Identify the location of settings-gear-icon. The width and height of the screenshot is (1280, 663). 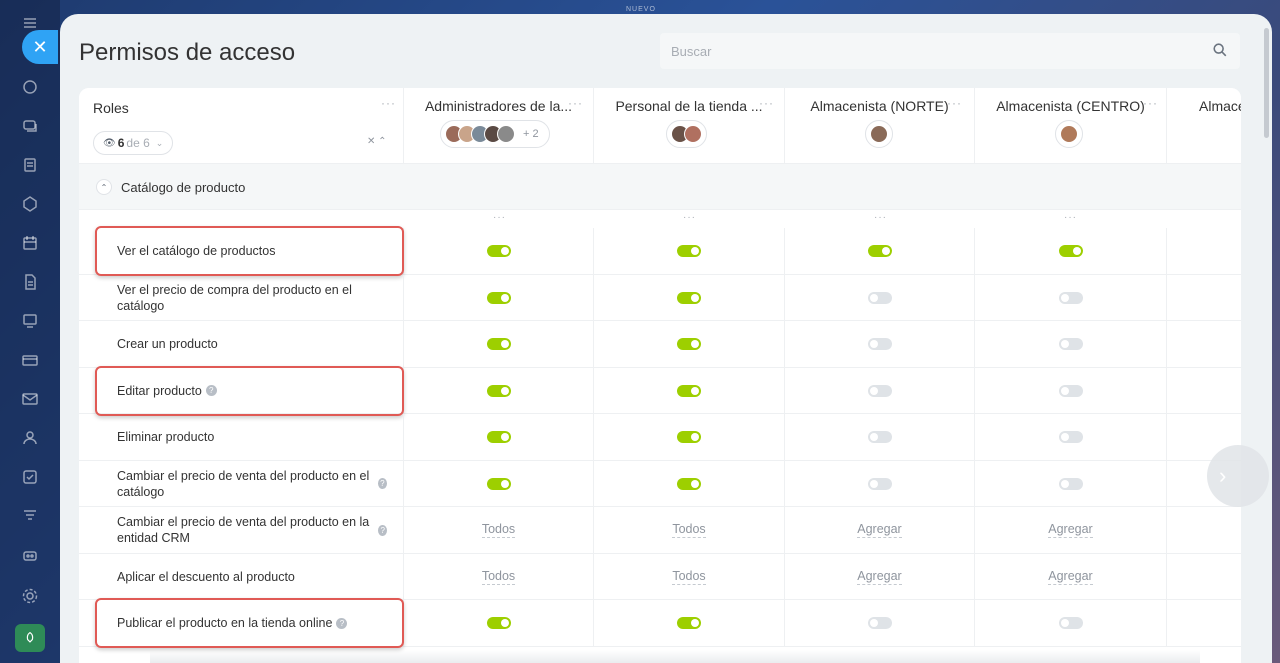
(30, 596).